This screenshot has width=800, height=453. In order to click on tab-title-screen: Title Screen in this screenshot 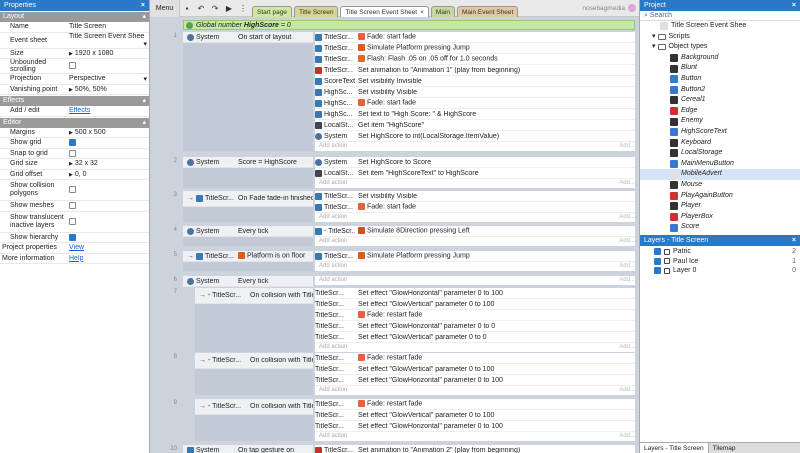, I will do `click(316, 11)`.